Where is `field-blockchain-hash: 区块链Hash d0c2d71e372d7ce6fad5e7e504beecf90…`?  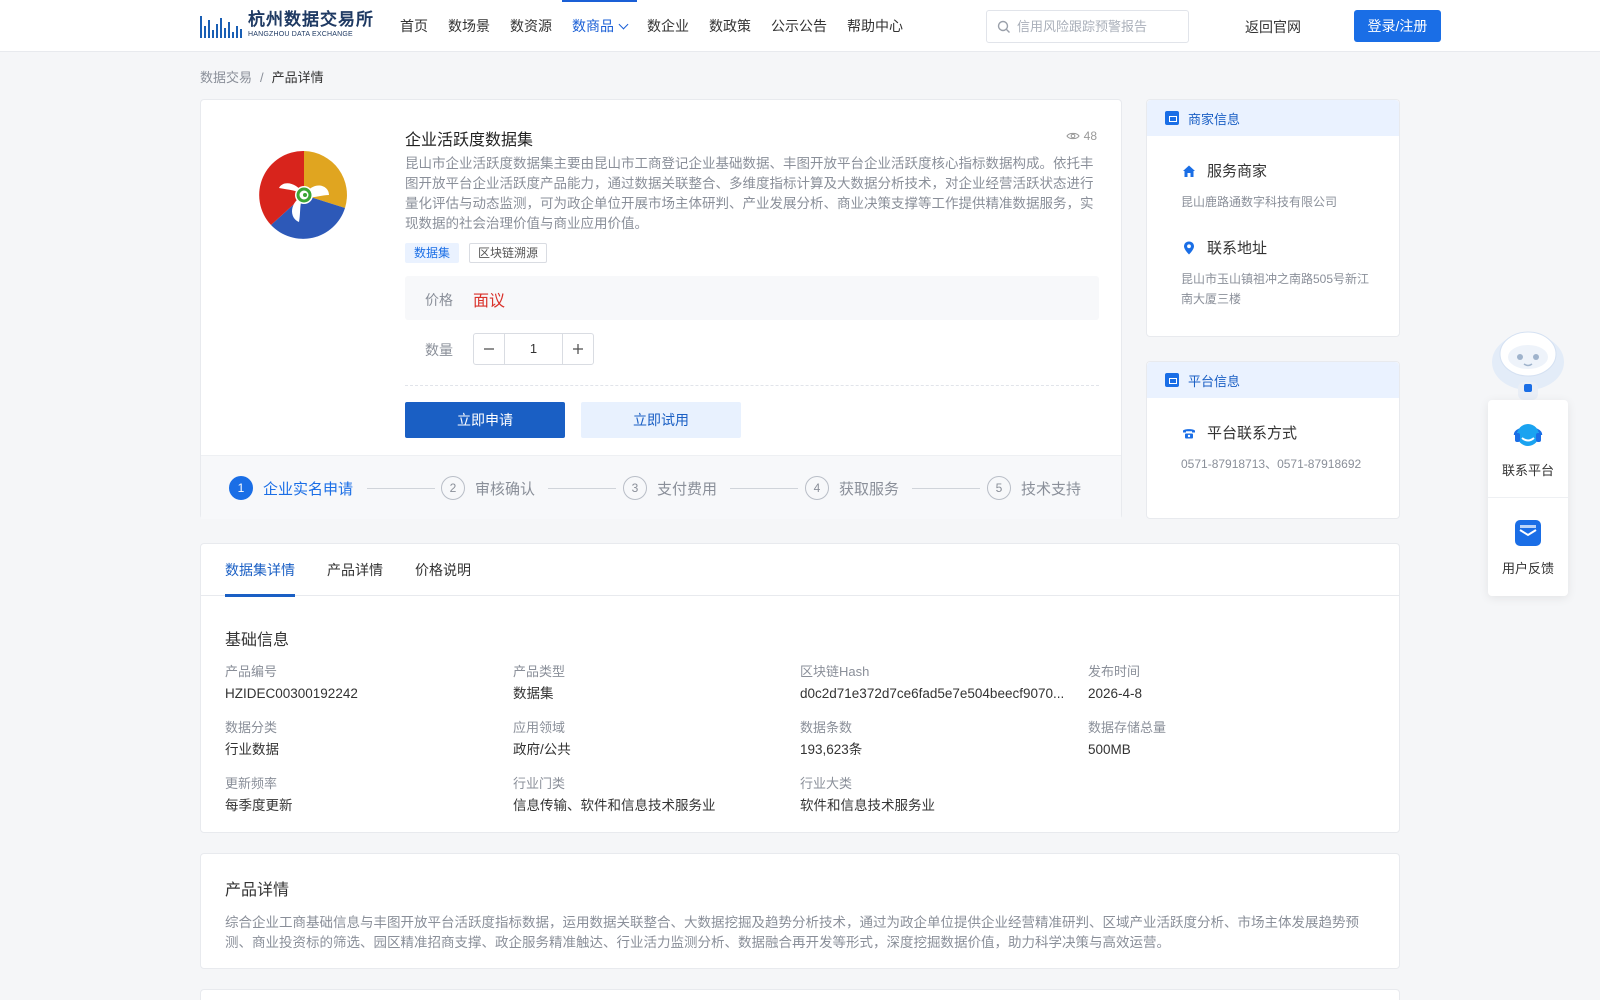
field-blockchain-hash: 区块链Hash d0c2d71e372d7ce6fad5e7e504beecf90… is located at coordinates (940, 683).